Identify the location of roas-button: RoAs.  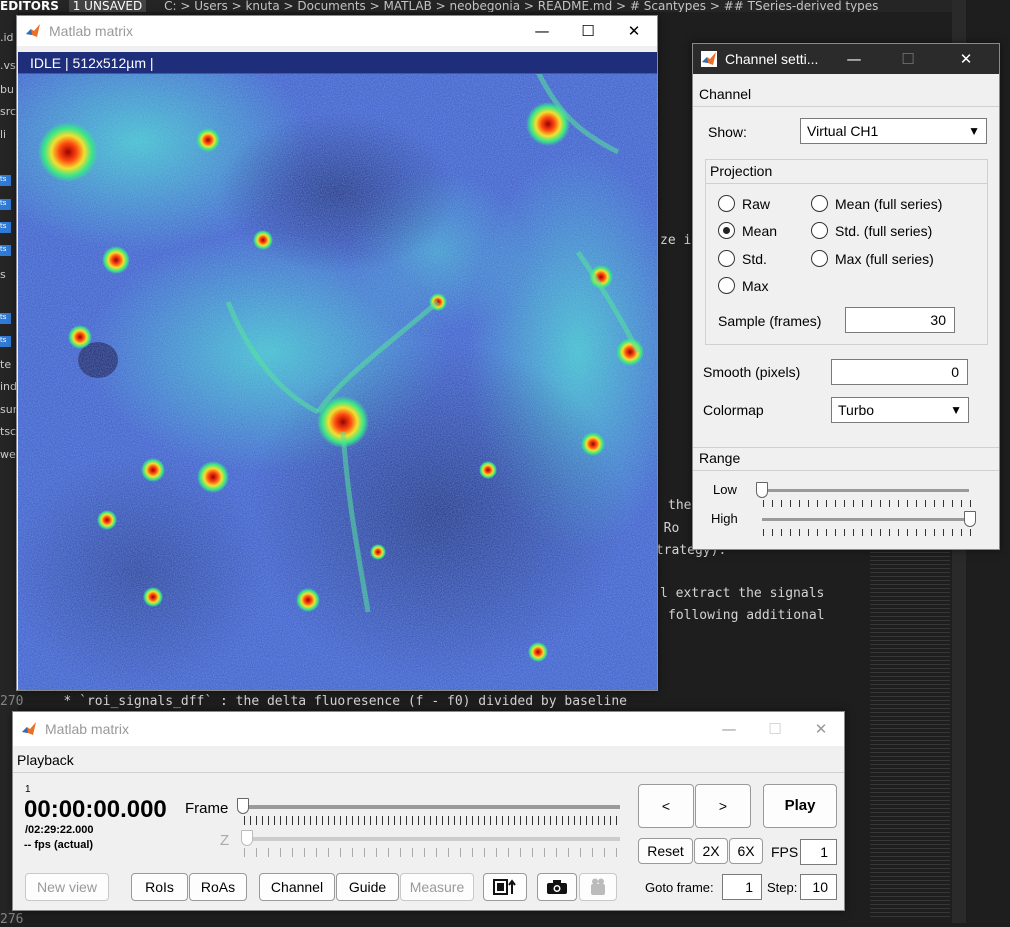
(218, 887).